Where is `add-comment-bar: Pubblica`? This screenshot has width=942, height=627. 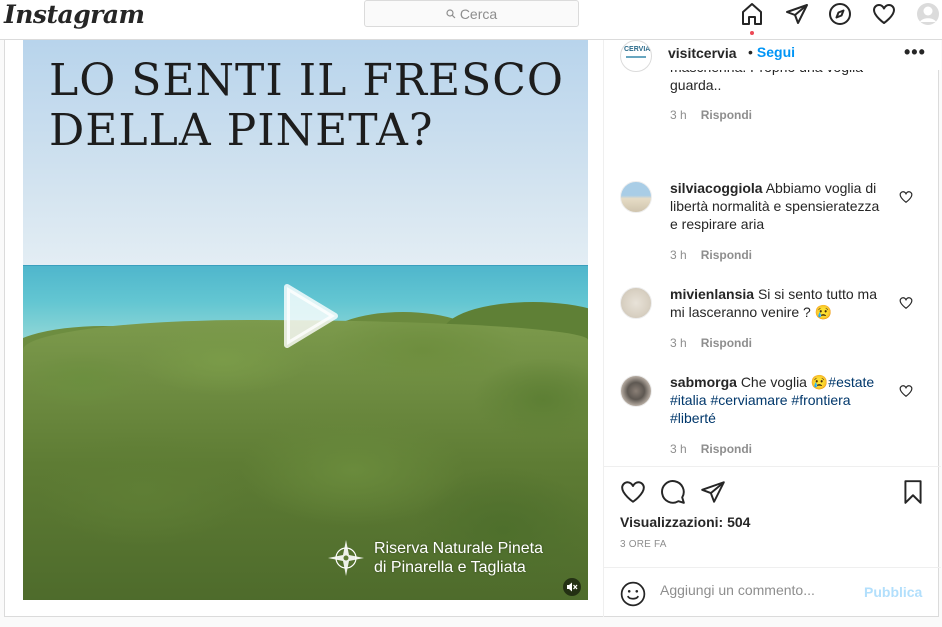
add-comment-bar: Pubblica is located at coordinates (772, 591).